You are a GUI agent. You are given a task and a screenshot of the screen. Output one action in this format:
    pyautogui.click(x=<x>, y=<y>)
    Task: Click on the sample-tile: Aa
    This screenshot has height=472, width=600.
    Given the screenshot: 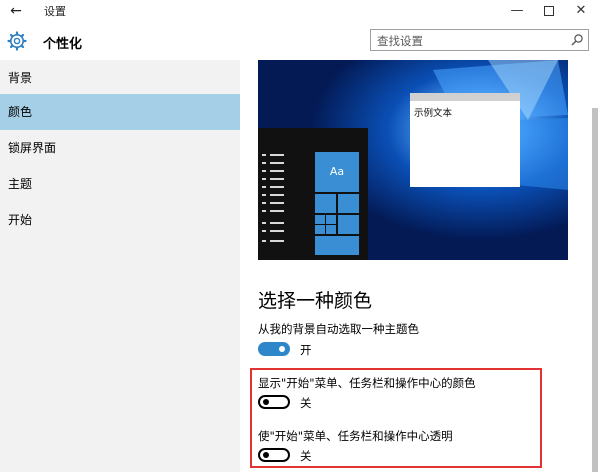 What is the action you would take?
    pyautogui.click(x=337, y=172)
    